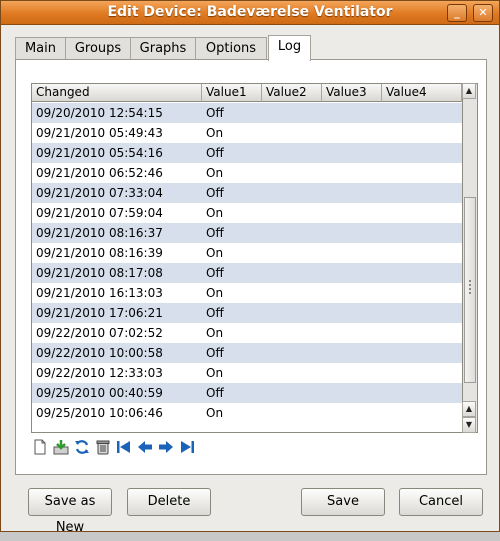 The height and width of the screenshot is (541, 500). I want to click on first-record-icon, so click(124, 447).